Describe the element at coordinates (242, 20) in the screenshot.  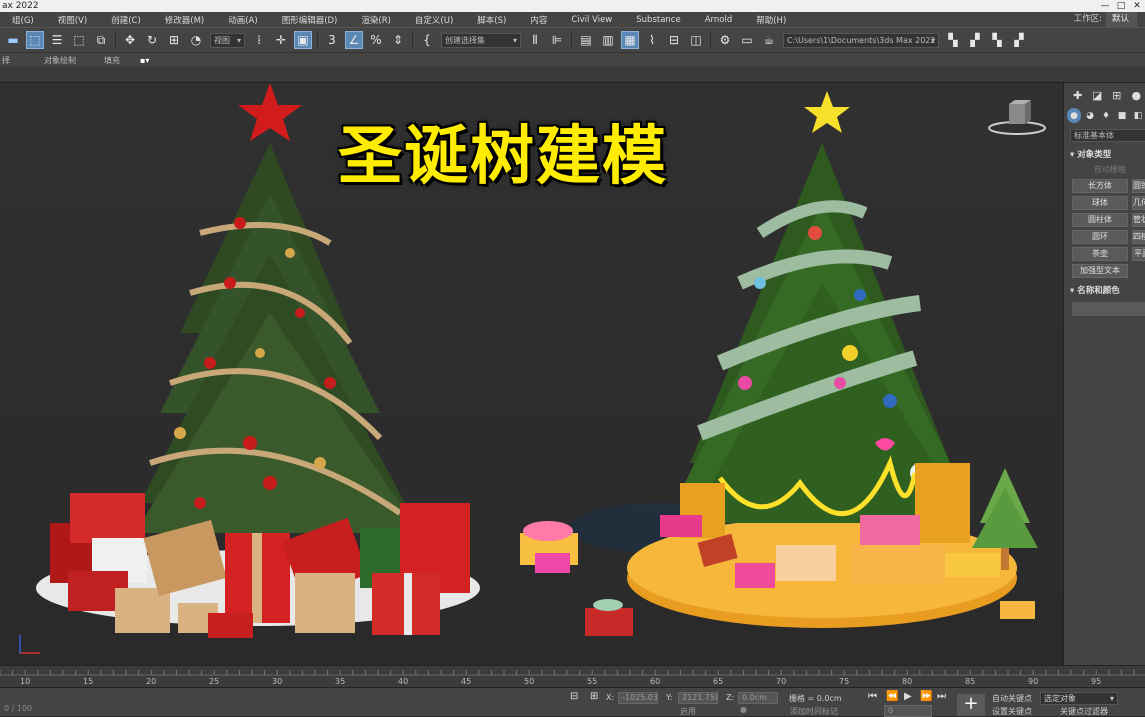
I see `menu-animation: 动画(A)` at that location.